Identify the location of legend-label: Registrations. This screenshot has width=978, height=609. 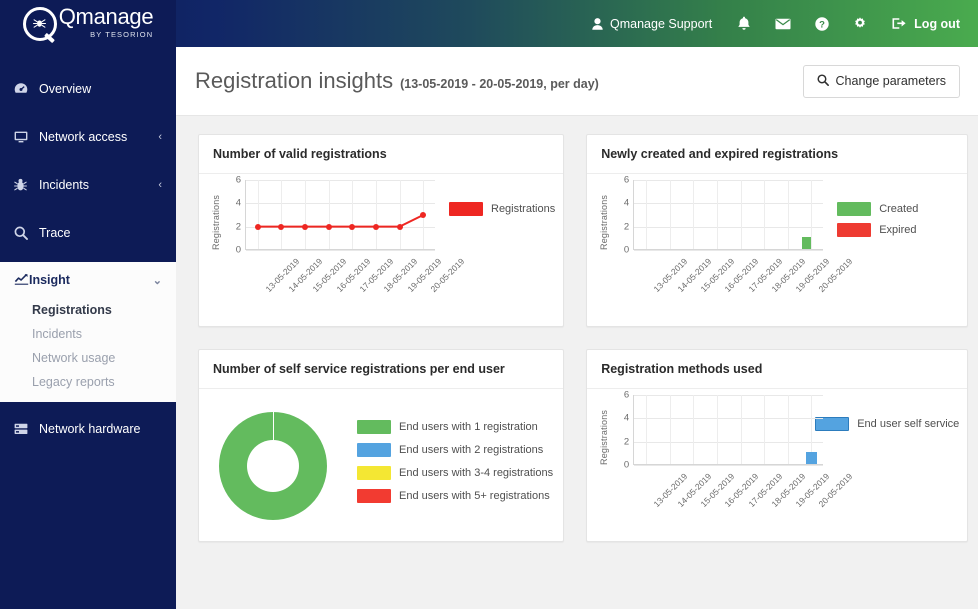
(523, 209).